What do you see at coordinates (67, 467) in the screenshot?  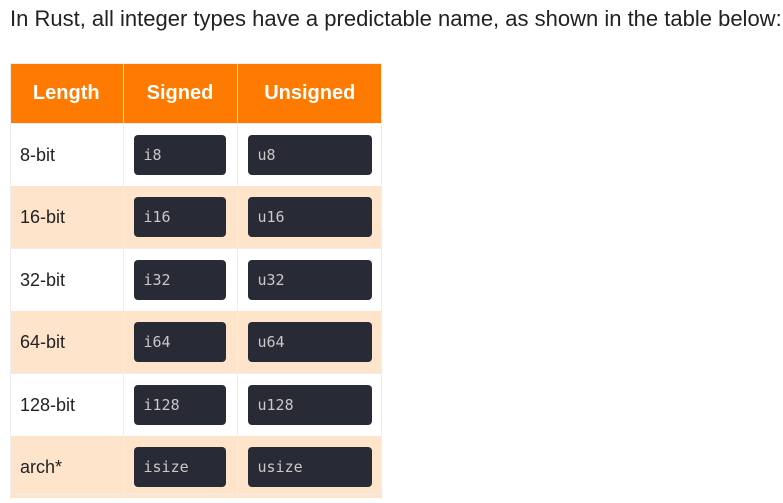 I see `length-cell: arch*` at bounding box center [67, 467].